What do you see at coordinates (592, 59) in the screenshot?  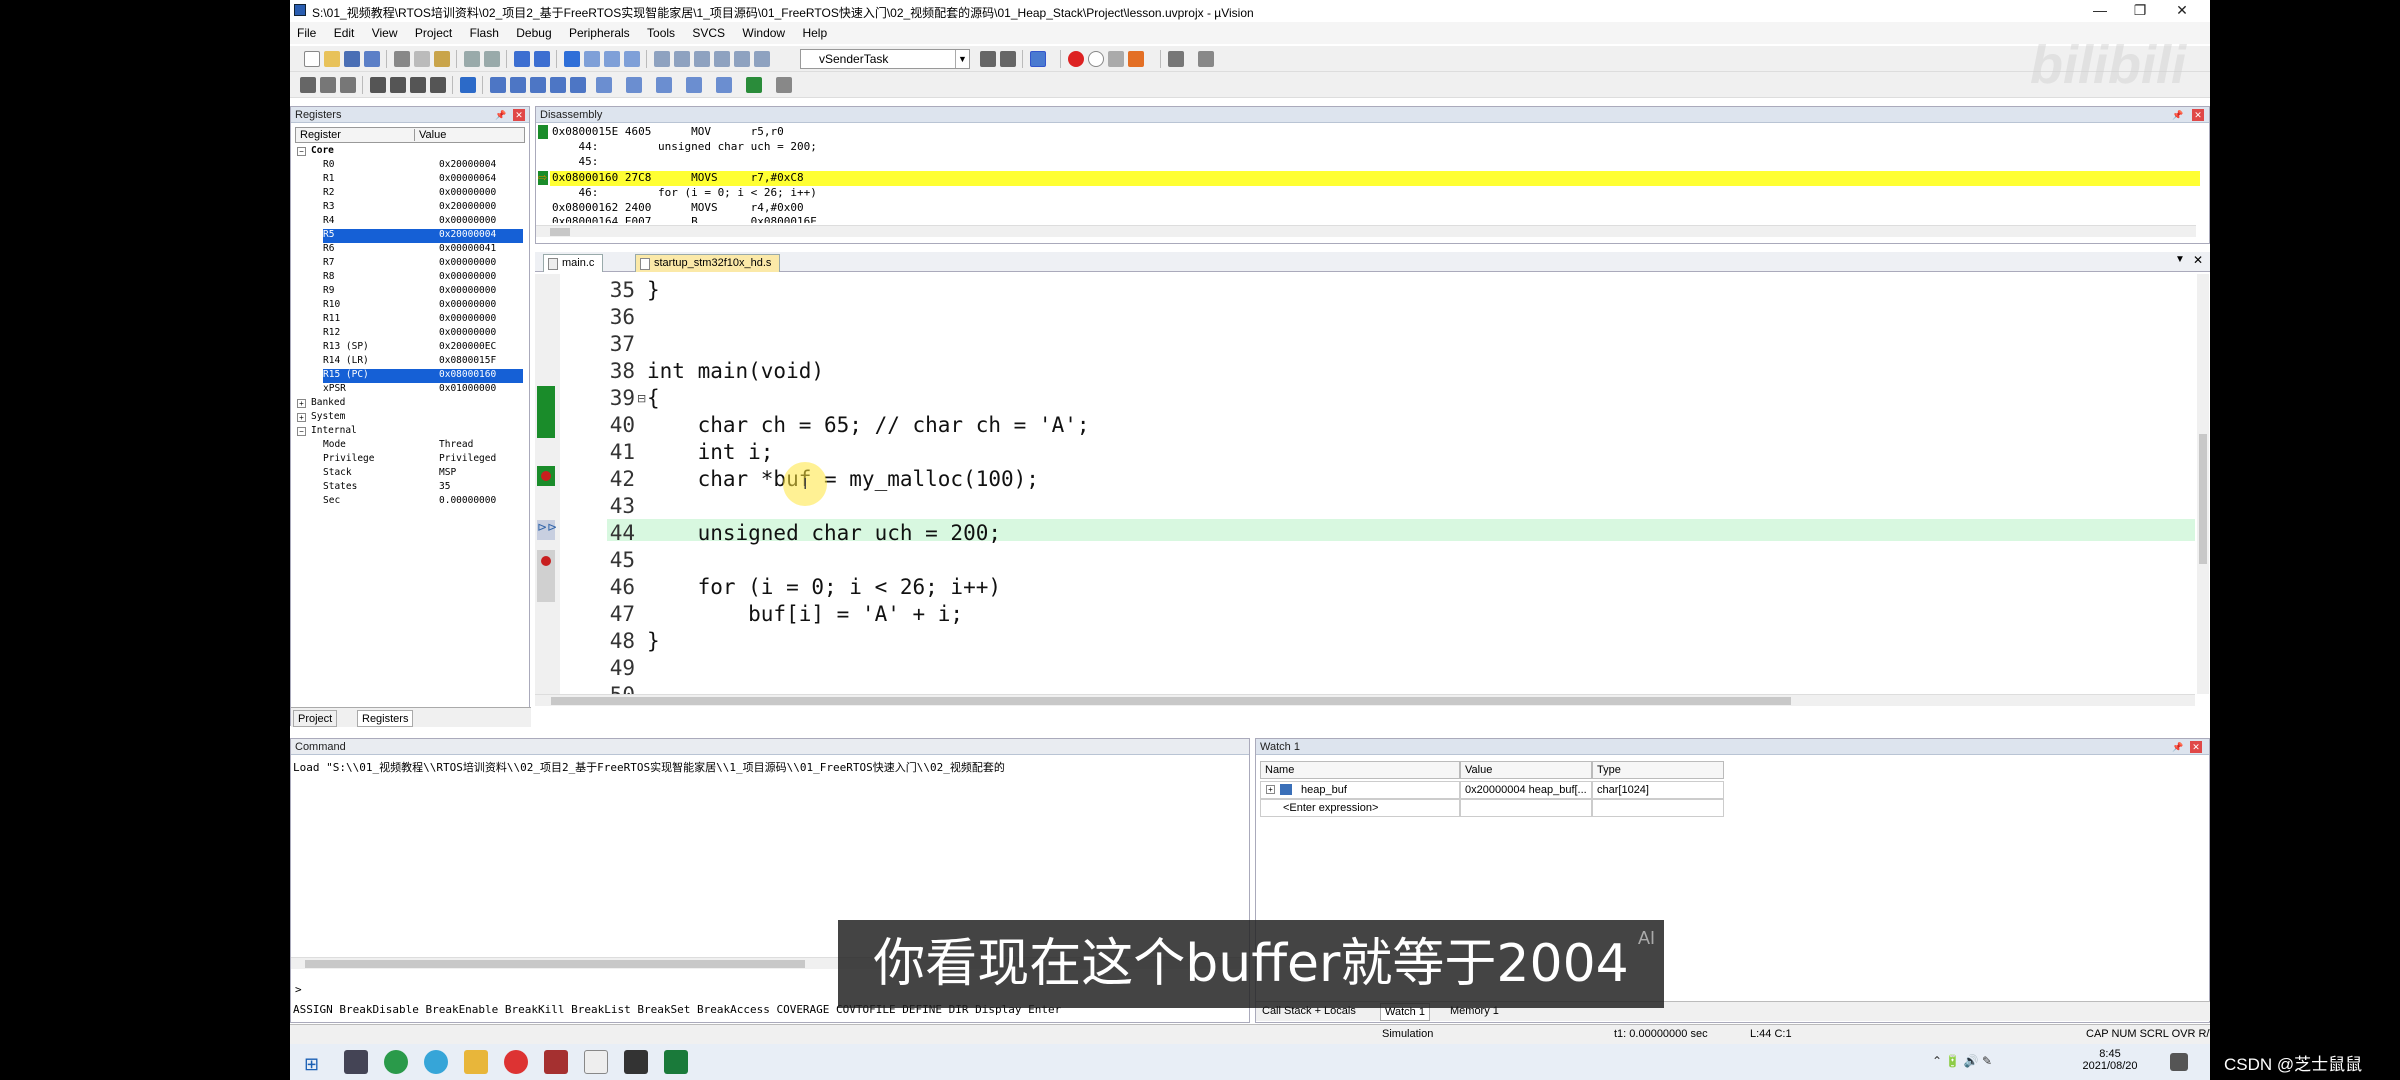 I see `prev-bookmark-icon` at bounding box center [592, 59].